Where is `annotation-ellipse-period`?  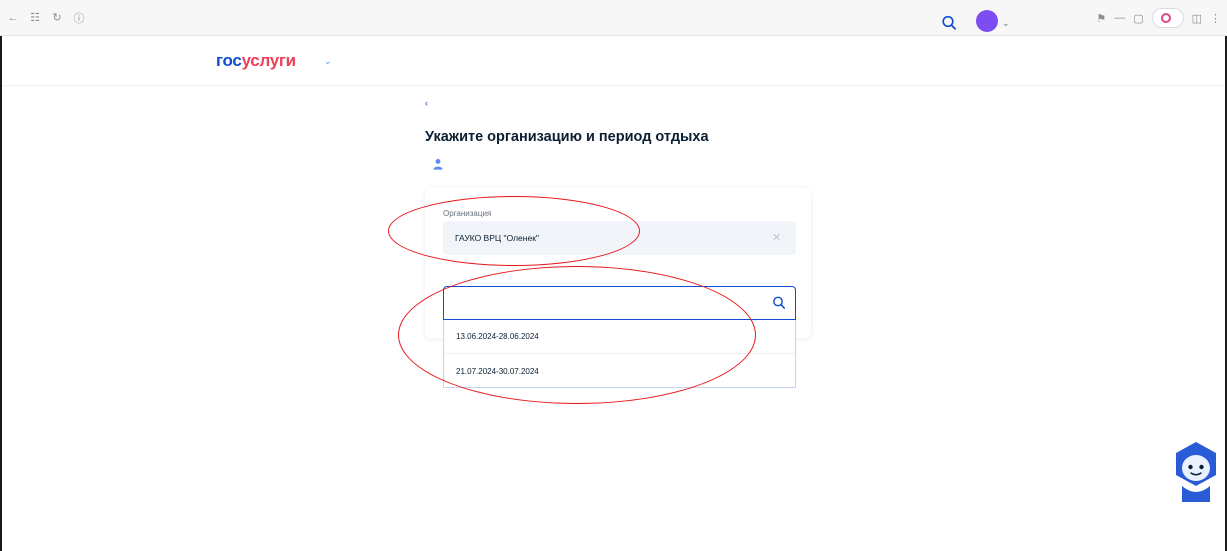
annotation-ellipse-period is located at coordinates (577, 335).